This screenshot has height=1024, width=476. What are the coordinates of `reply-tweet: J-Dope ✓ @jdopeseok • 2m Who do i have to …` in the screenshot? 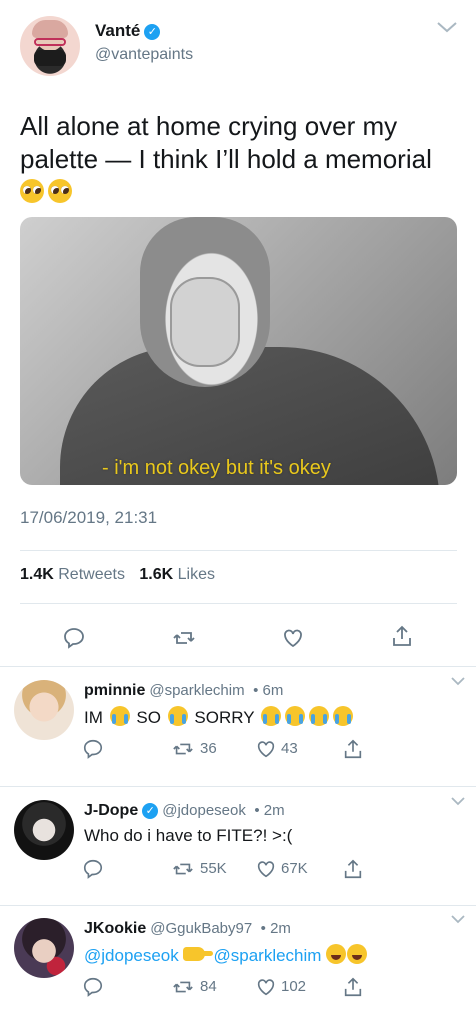 It's located at (238, 847).